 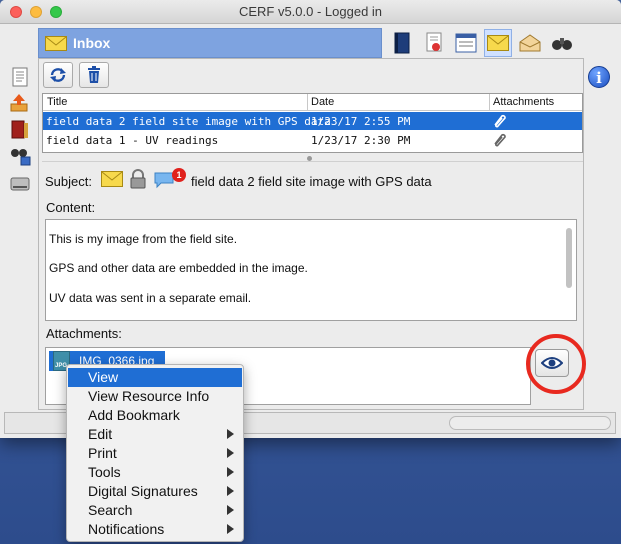 What do you see at coordinates (312, 161) in the screenshot?
I see `divider` at bounding box center [312, 161].